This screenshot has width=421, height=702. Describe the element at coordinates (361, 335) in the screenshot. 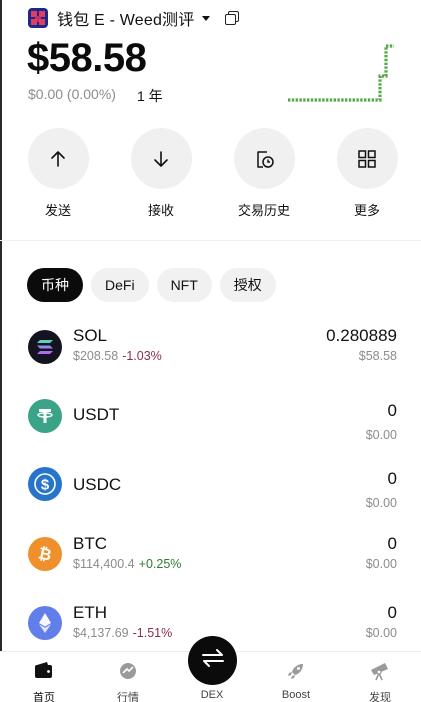

I see `asset-amount: 0.280889` at that location.